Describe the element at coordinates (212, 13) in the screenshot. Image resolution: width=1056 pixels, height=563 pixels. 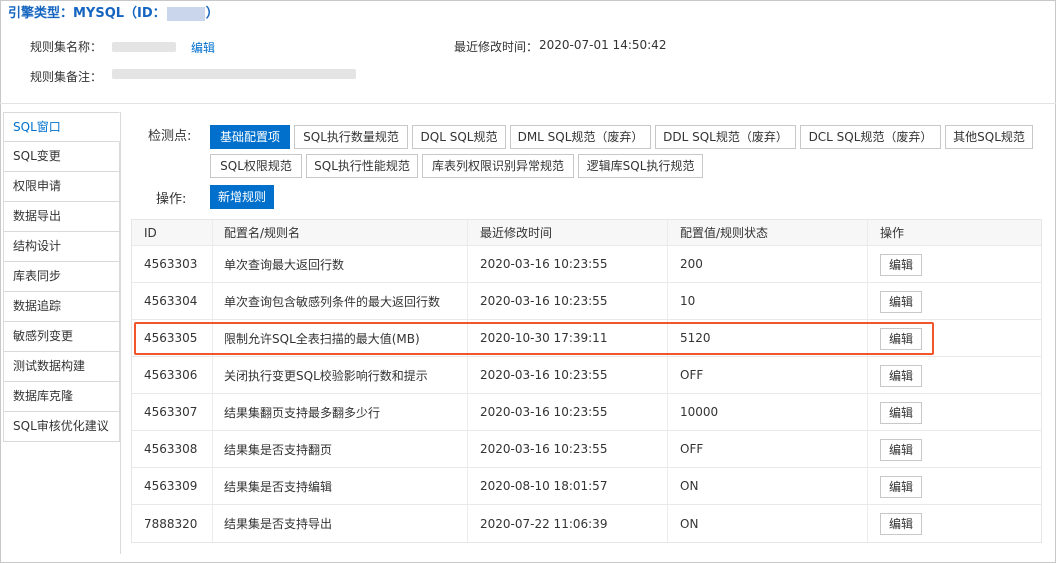
I see `title-suffix: ）` at that location.